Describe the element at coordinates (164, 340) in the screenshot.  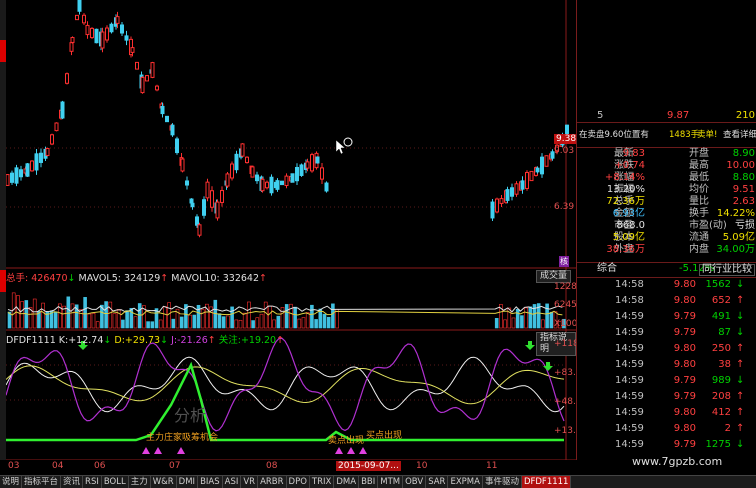
I see `down-arrow-icon: ↓` at that location.